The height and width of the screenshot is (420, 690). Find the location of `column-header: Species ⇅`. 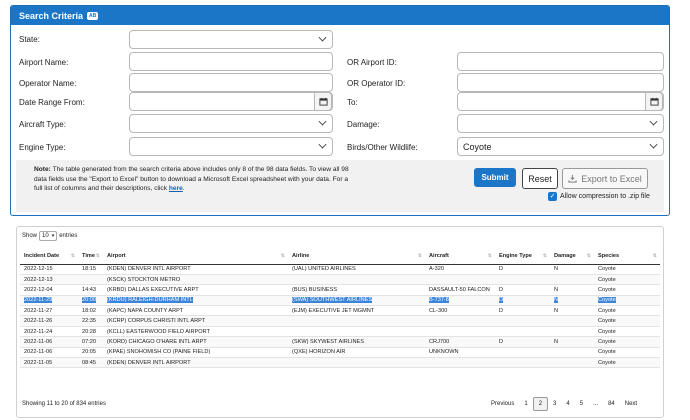

column-header: Species ⇅ is located at coordinates (627, 256).